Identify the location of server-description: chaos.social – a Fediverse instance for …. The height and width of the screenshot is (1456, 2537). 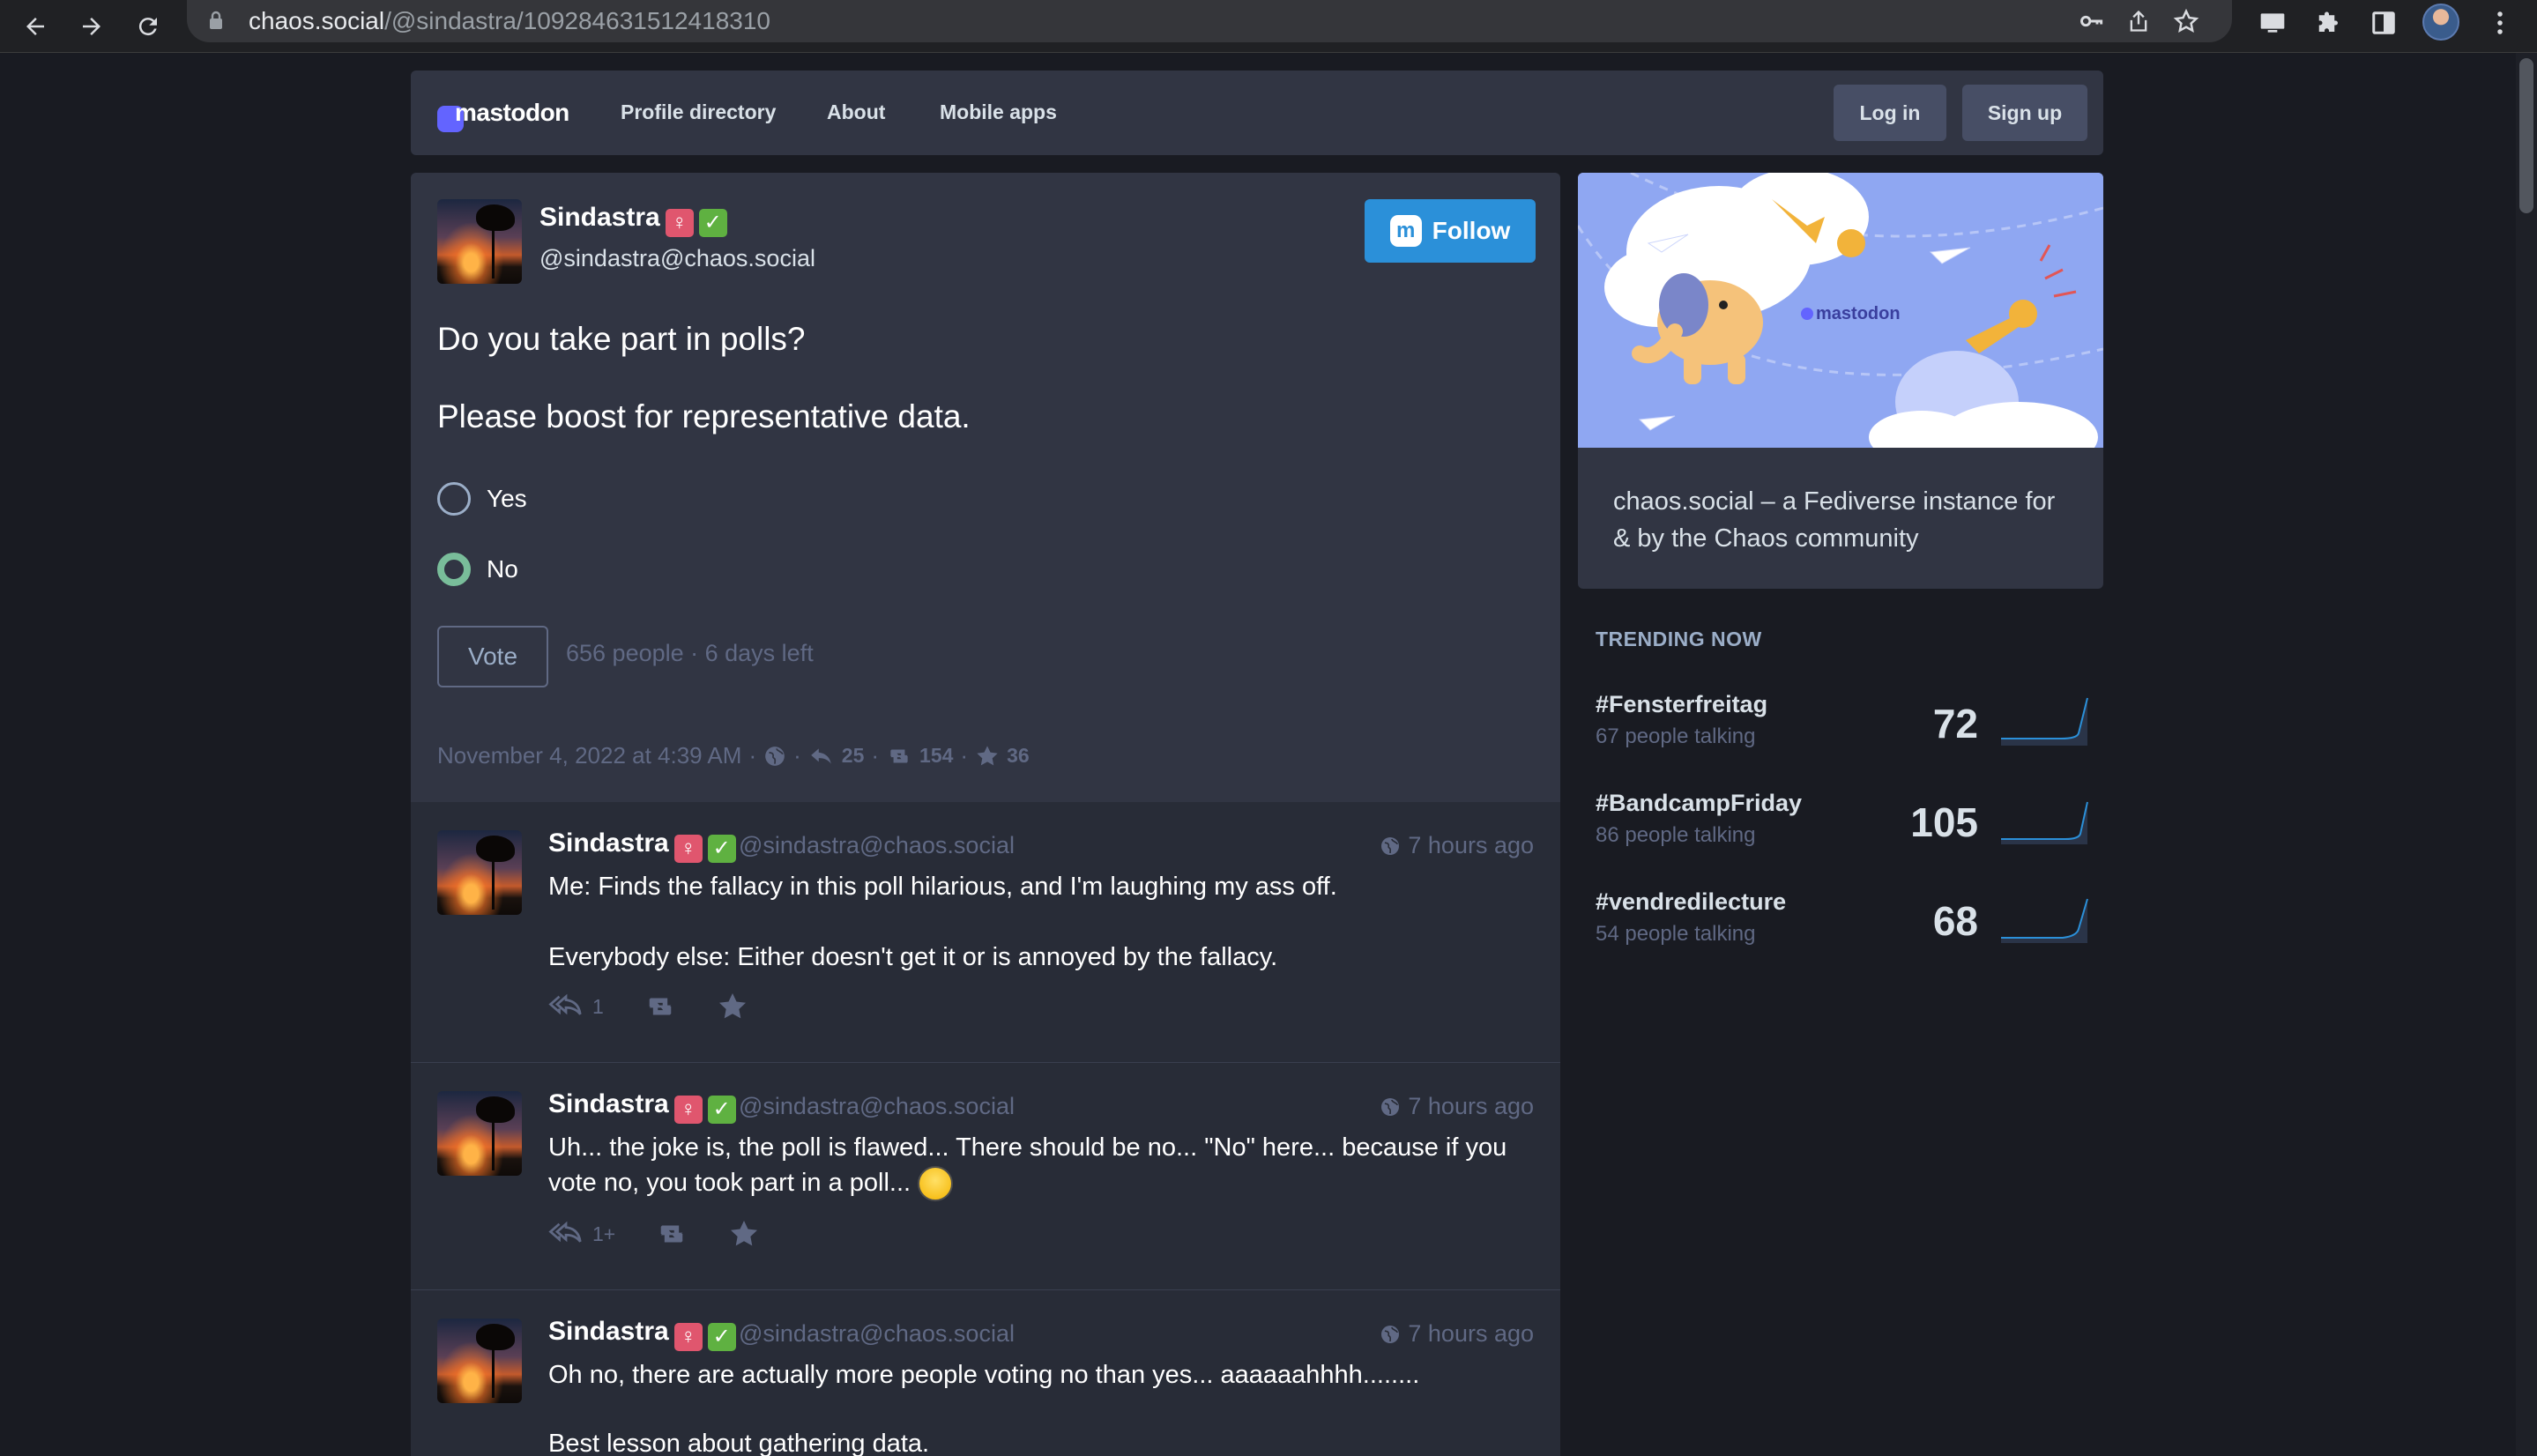
(1834, 520).